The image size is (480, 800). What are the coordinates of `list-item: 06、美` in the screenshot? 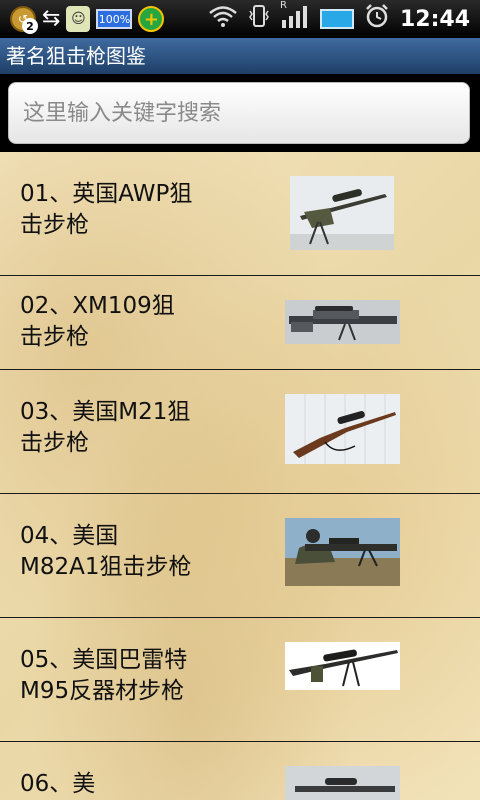 It's located at (240, 771).